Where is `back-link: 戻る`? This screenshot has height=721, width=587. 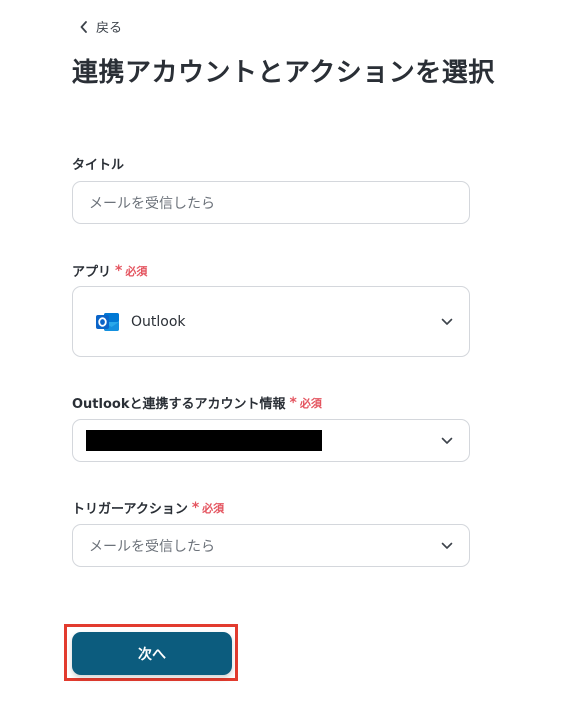 back-link: 戻る is located at coordinates (101, 26).